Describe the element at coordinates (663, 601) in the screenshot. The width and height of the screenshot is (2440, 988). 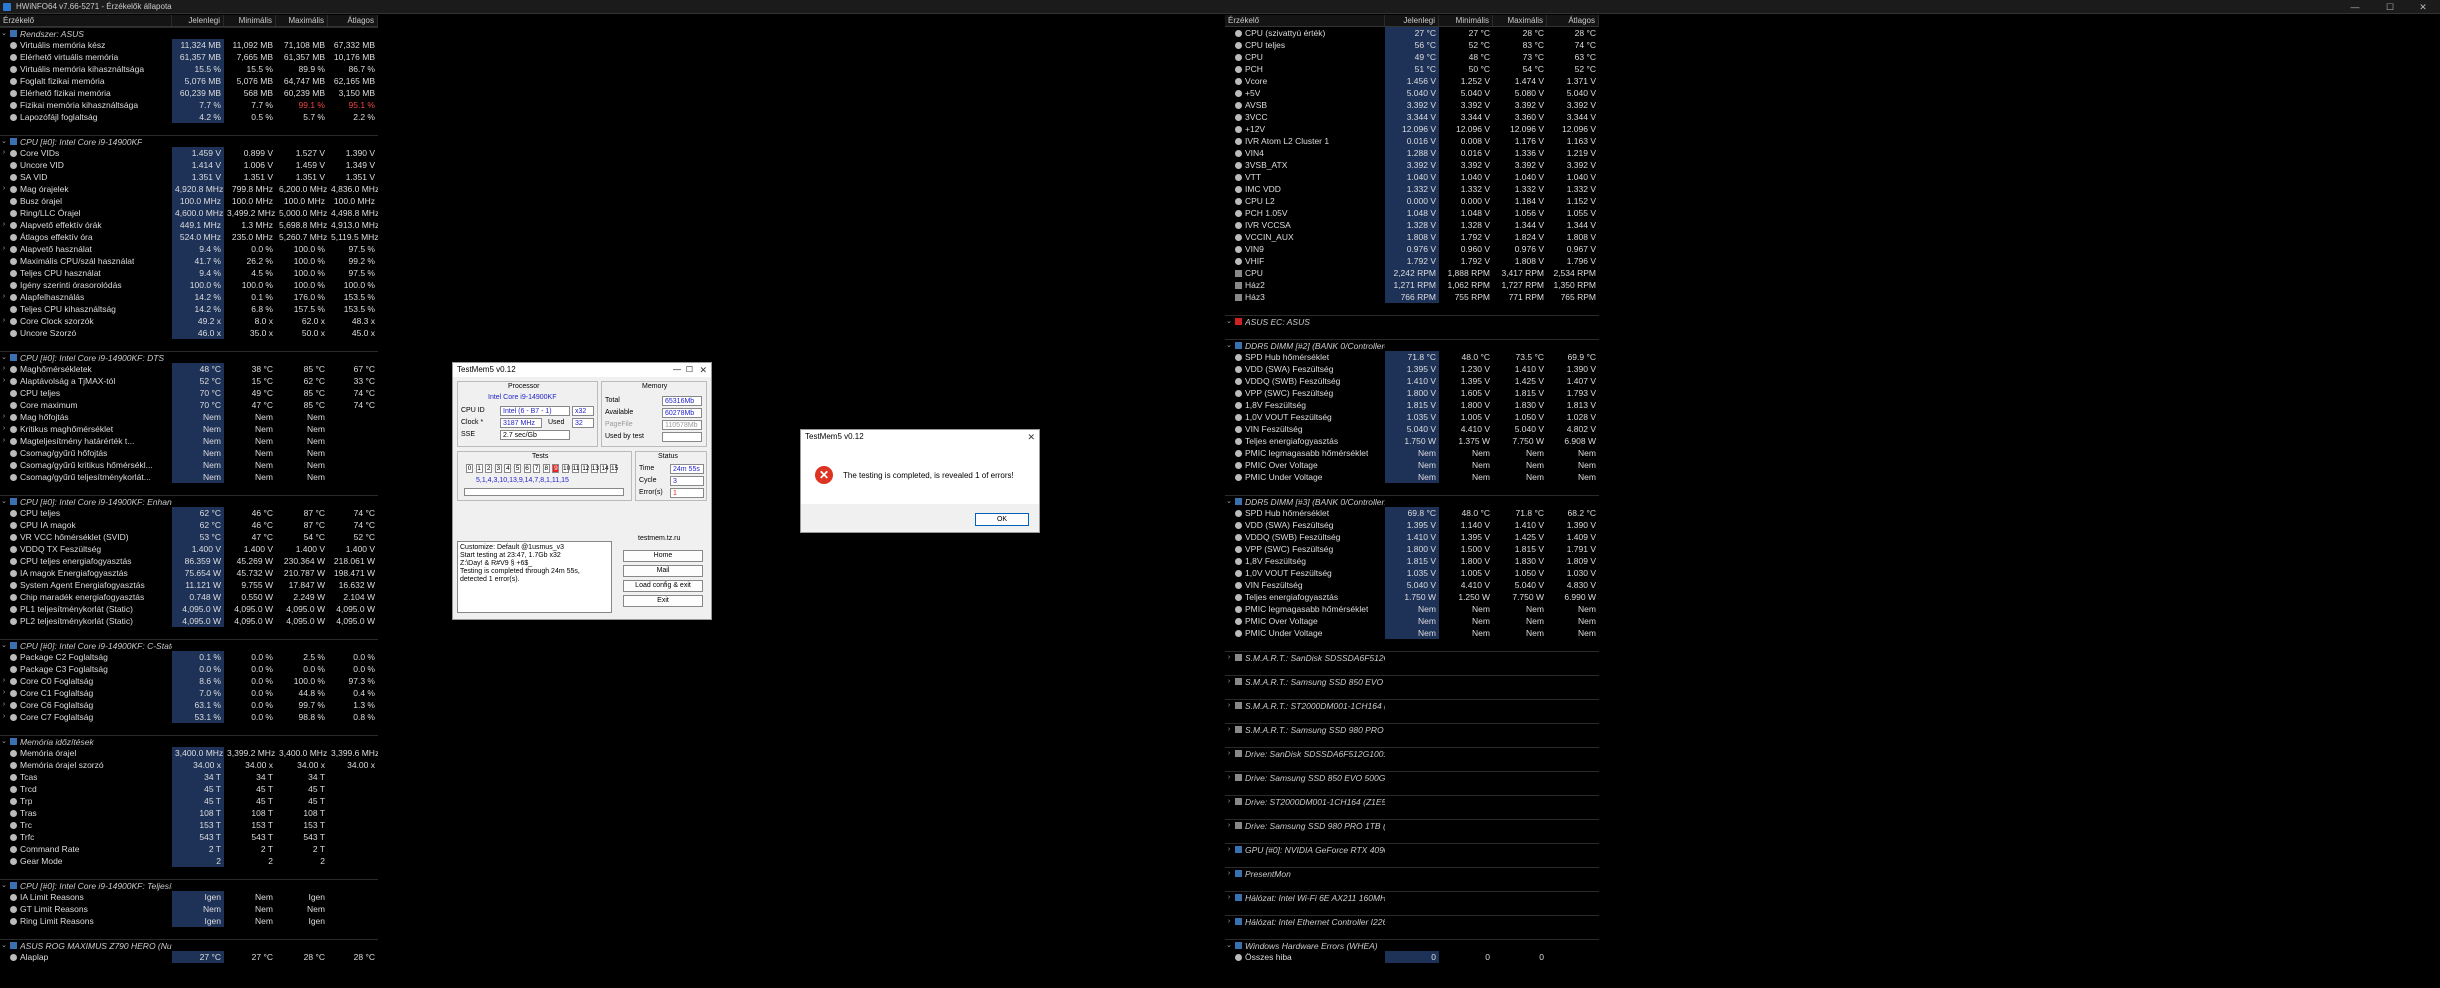
I see `exit-button: Exit` at that location.